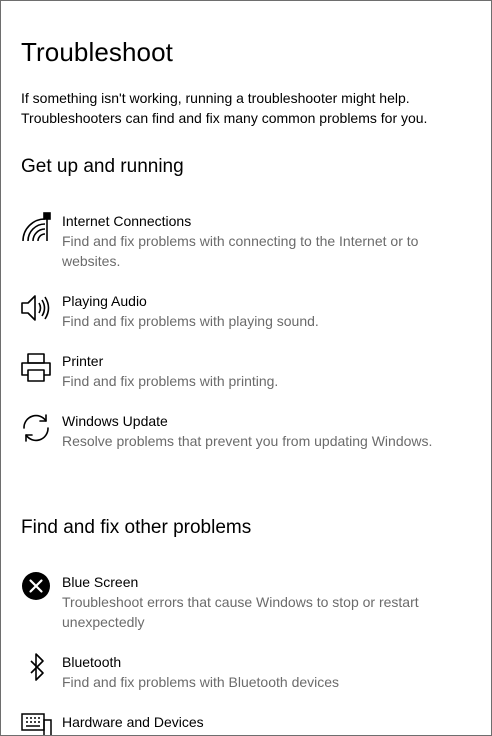  What do you see at coordinates (115, 421) in the screenshot?
I see `item-name: Windows Update` at bounding box center [115, 421].